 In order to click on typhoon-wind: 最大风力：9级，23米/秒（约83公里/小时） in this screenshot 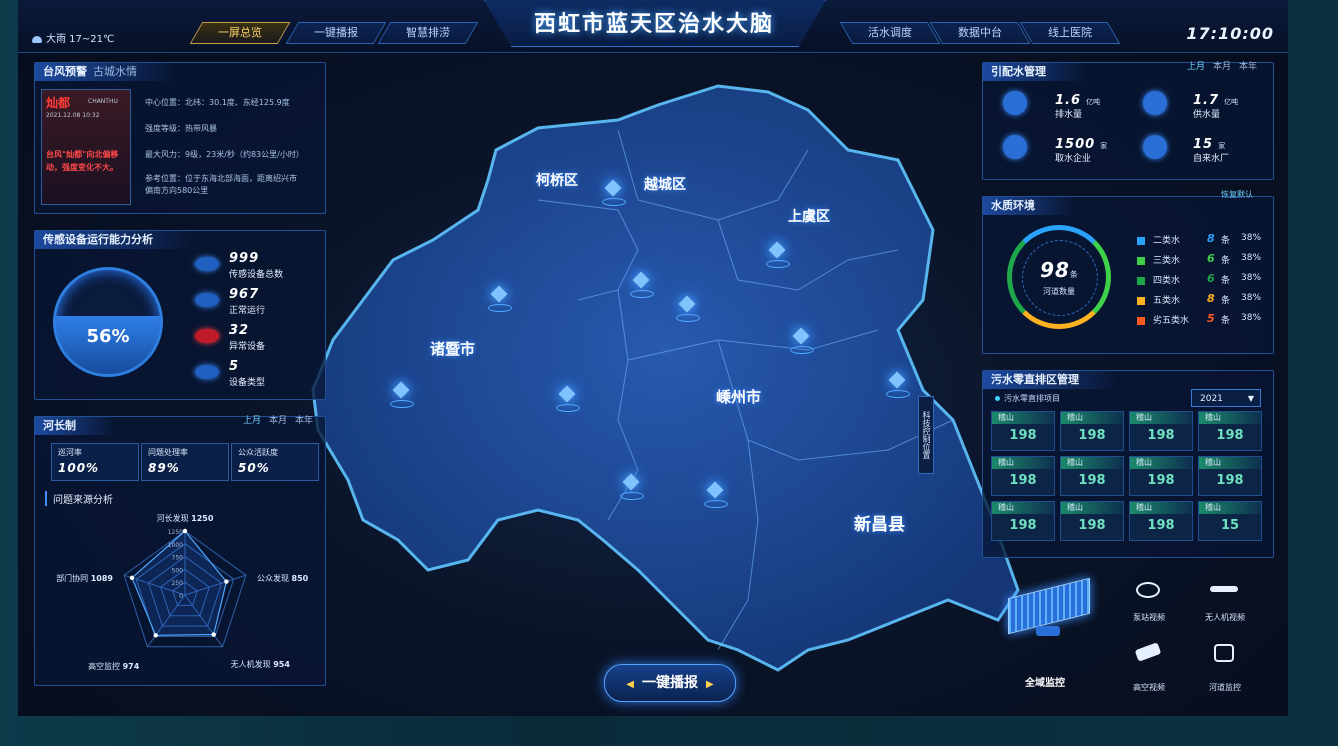, I will do `click(224, 154)`.